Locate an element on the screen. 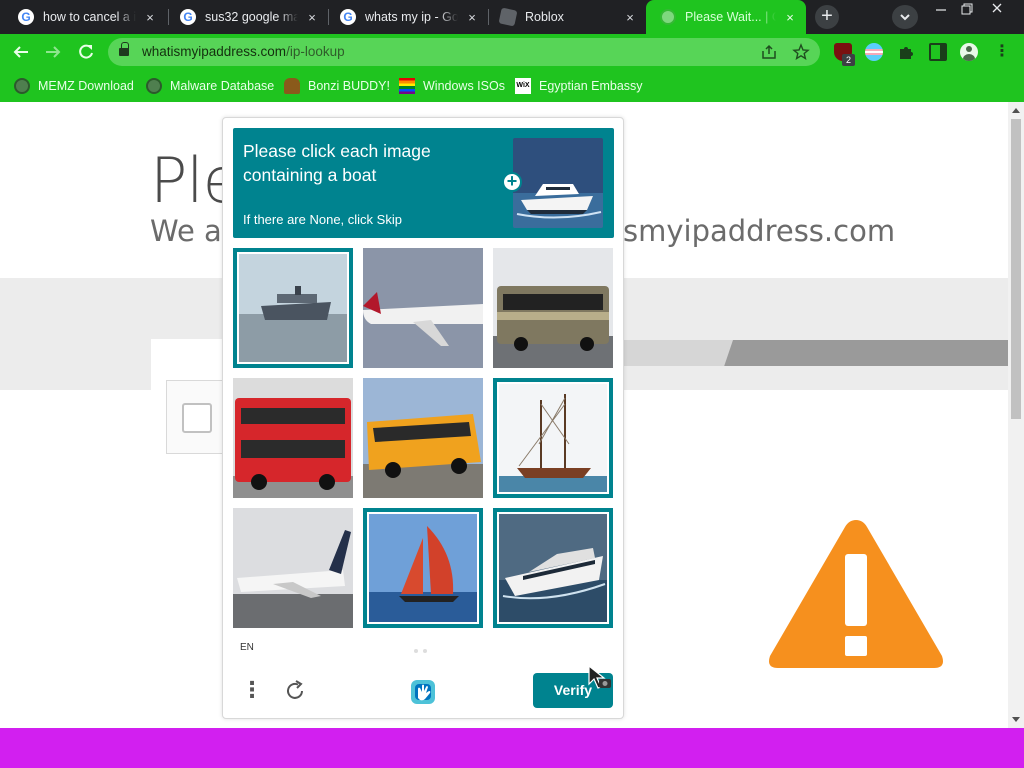 The width and height of the screenshot is (1024, 768). chevron-down-icon is located at coordinates (905, 17).